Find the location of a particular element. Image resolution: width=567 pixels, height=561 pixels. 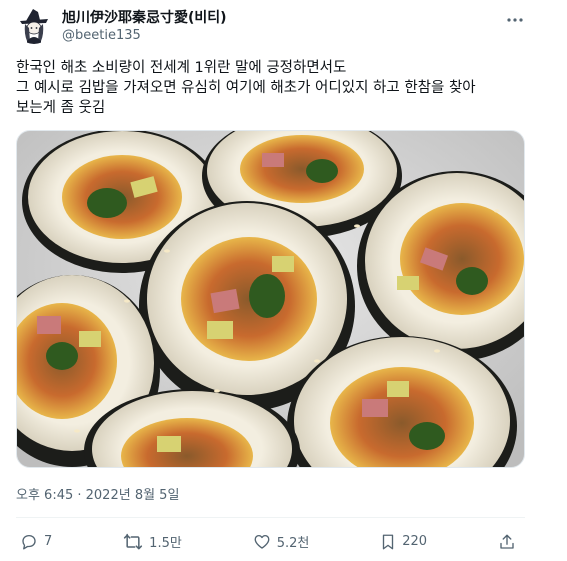

share-icon is located at coordinates (507, 541).